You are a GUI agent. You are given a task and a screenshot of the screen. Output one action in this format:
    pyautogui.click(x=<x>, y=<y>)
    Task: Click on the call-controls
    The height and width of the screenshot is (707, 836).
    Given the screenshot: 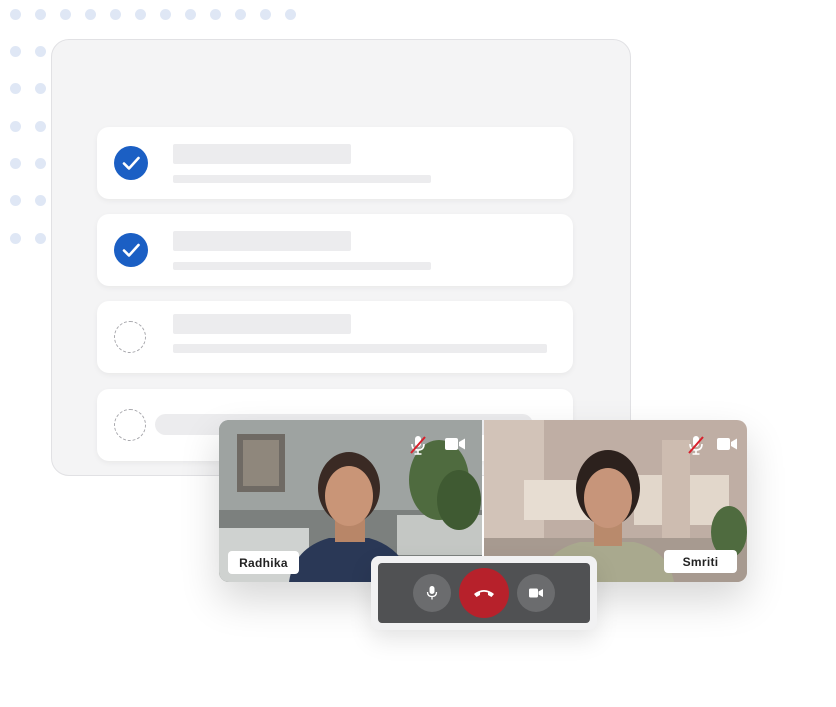 What is the action you would take?
    pyautogui.click(x=484, y=593)
    